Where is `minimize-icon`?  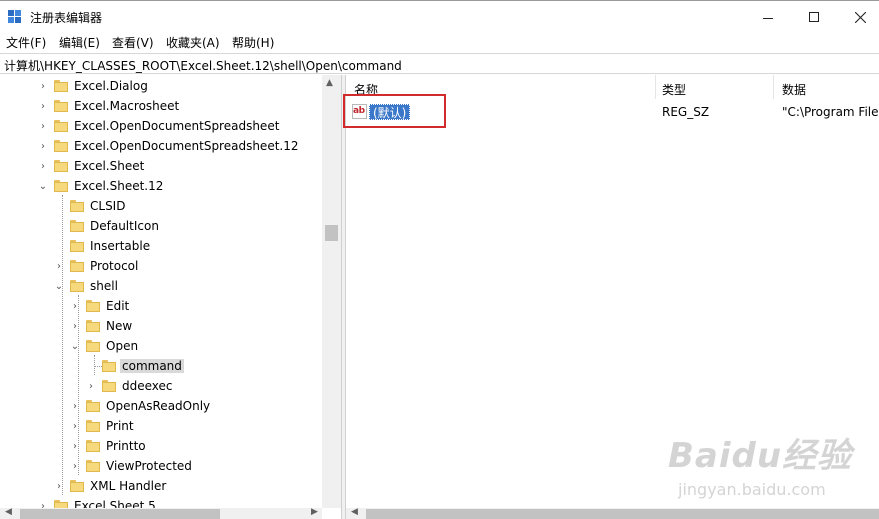
minimize-icon is located at coordinates (768, 18).